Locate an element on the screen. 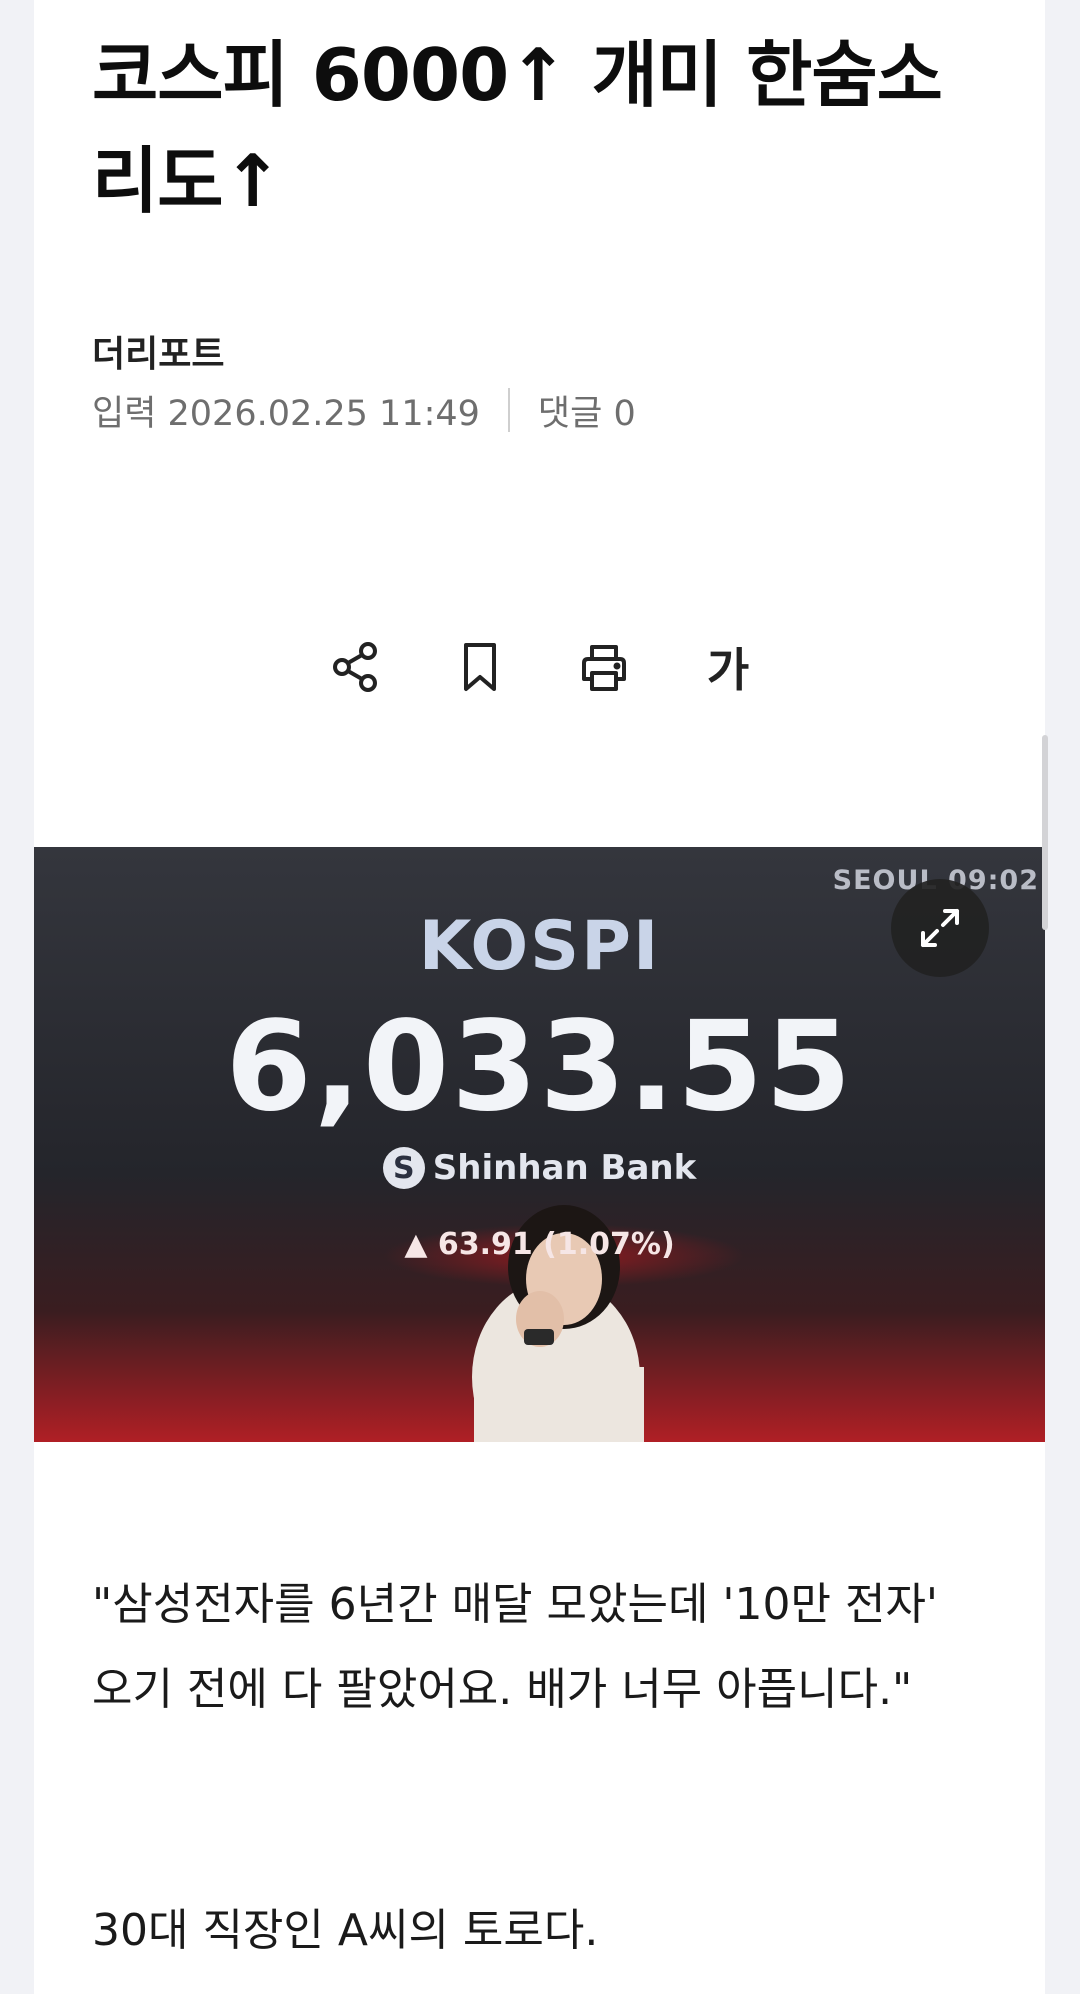 The width and height of the screenshot is (1080, 1994). bank-sign: S Shinhan Bank is located at coordinates (539, 1168).